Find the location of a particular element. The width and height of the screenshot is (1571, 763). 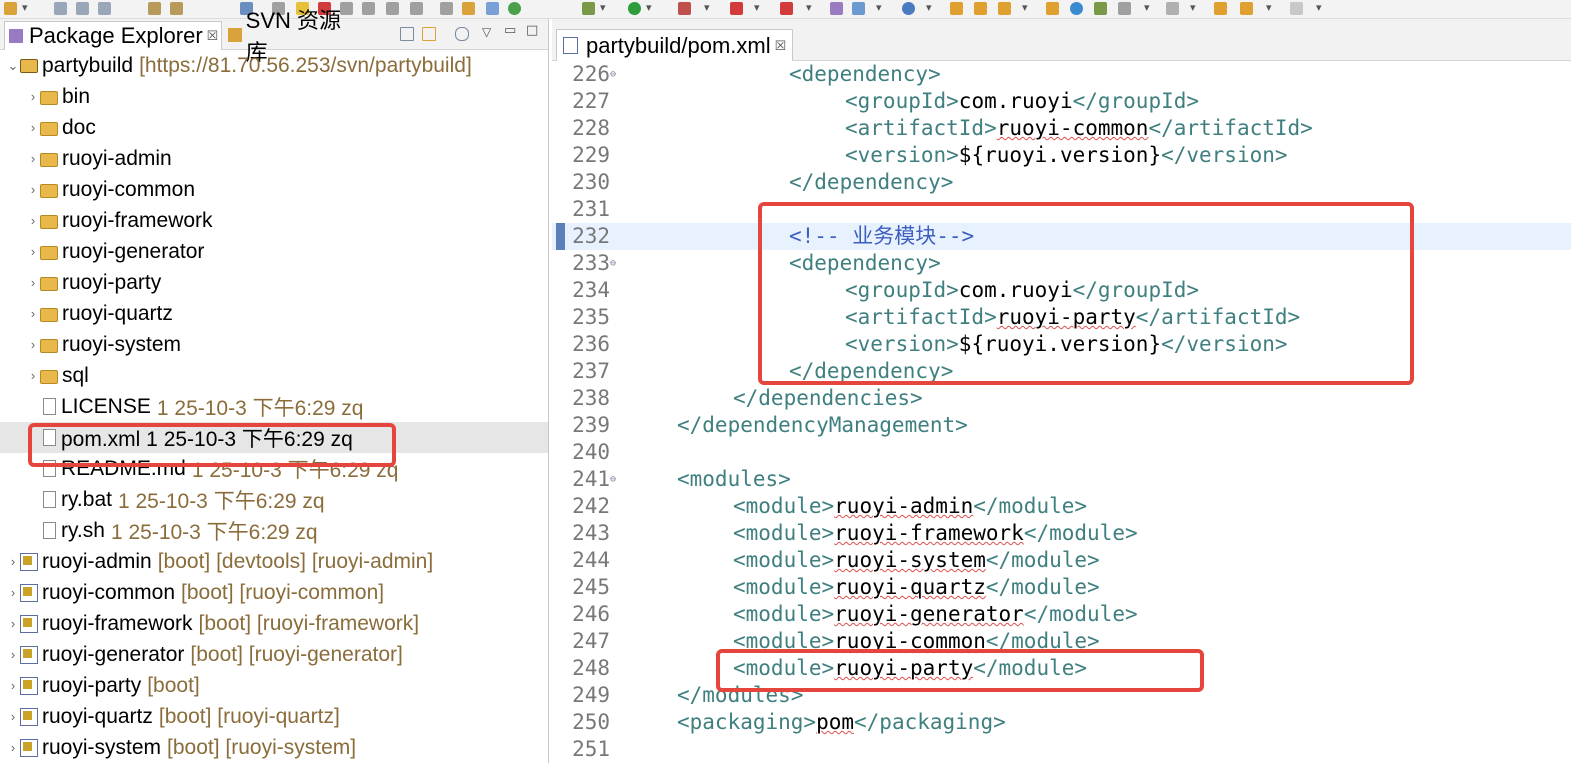

tab-svn-repository: SVN 资源库 is located at coordinates (292, 36).